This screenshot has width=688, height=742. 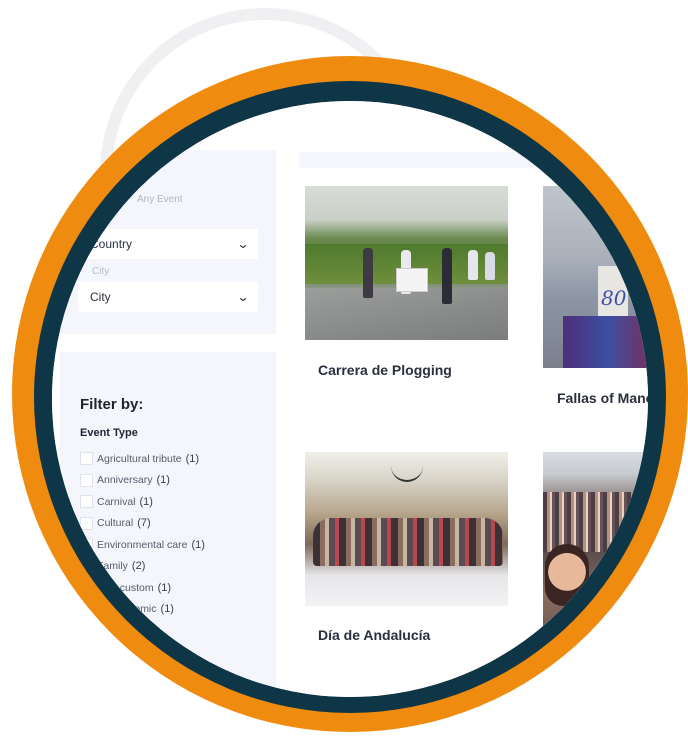 I want to click on group-shape, so click(x=408, y=542).